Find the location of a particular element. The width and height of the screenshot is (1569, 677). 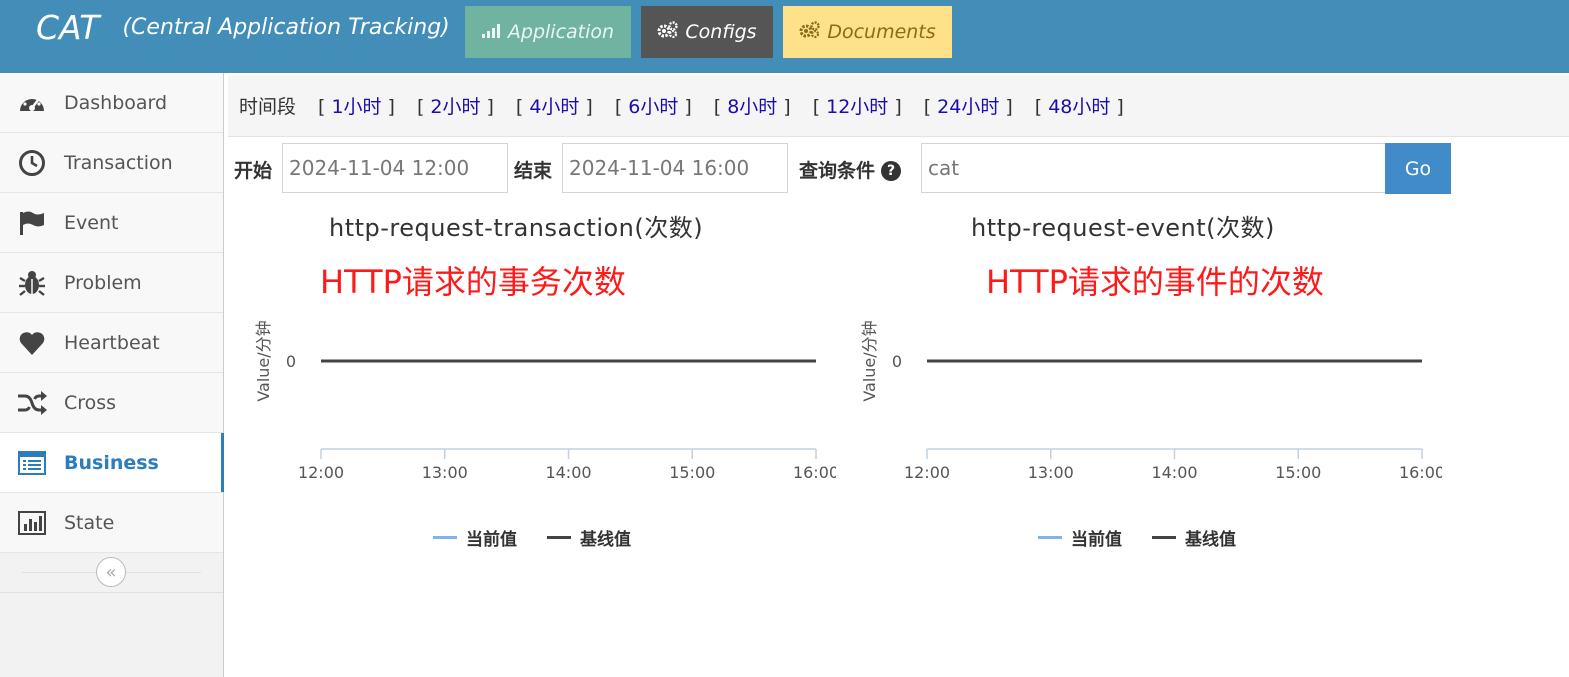

range-1h-link: 1小时 is located at coordinates (356, 107).